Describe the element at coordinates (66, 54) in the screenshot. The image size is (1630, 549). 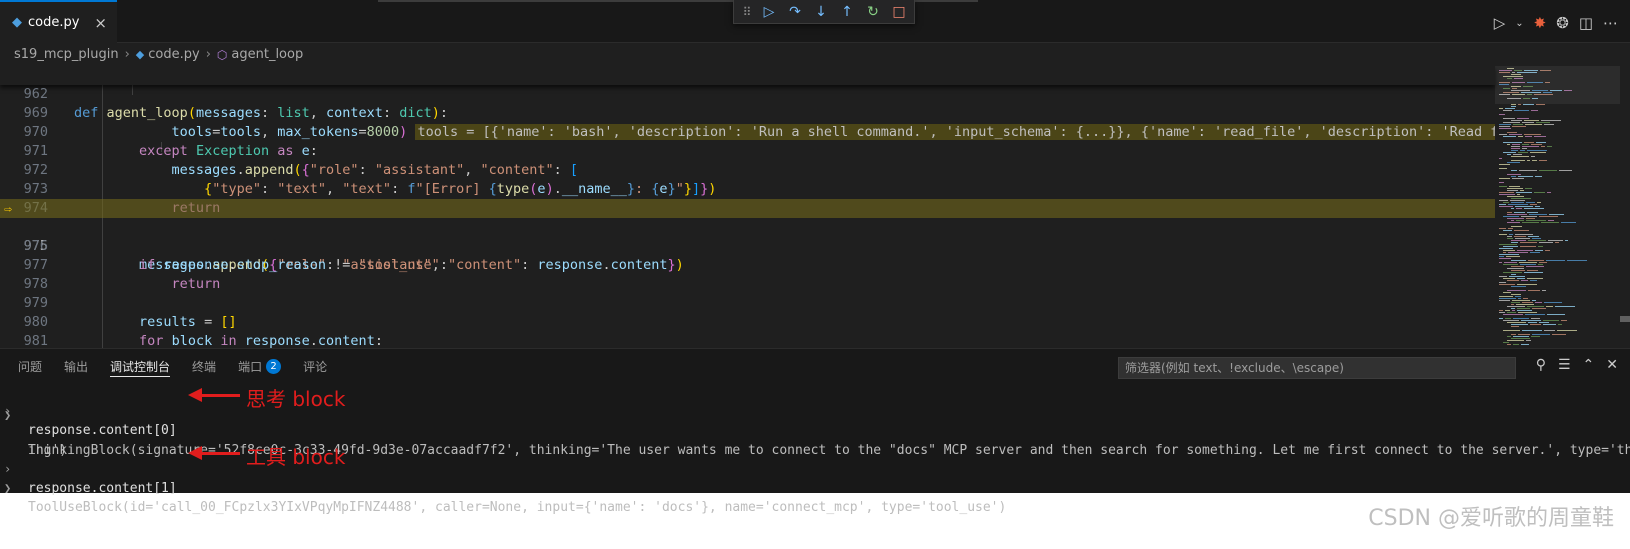
I see `breadcrumb-folder: s19_mcp_plugin` at that location.